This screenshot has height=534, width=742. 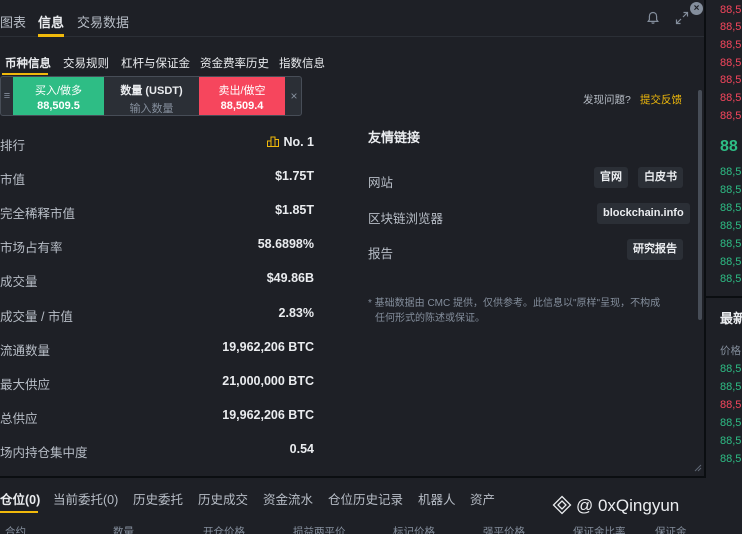 I want to click on drag-handle-icon: ≡, so click(x=7, y=96).